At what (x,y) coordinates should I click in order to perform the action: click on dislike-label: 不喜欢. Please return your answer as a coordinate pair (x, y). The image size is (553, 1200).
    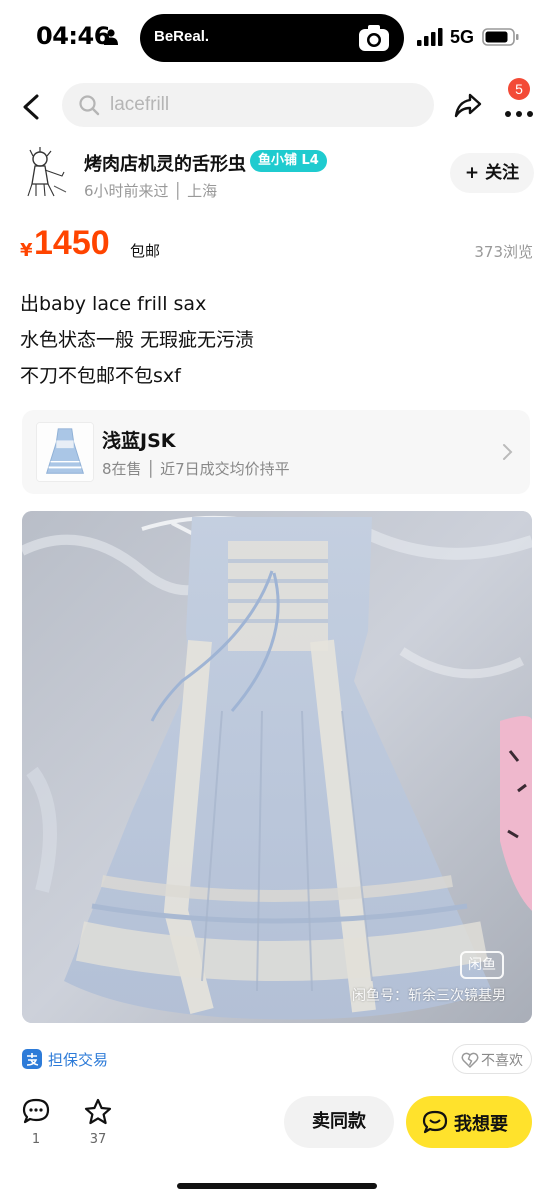
    Looking at the image, I should click on (502, 1061).